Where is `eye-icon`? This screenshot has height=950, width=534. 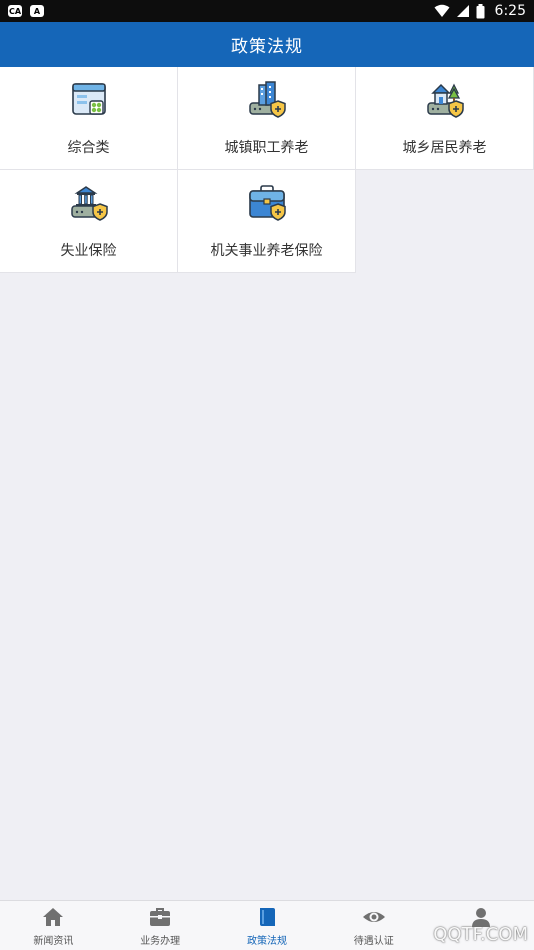
eye-icon is located at coordinates (373, 917).